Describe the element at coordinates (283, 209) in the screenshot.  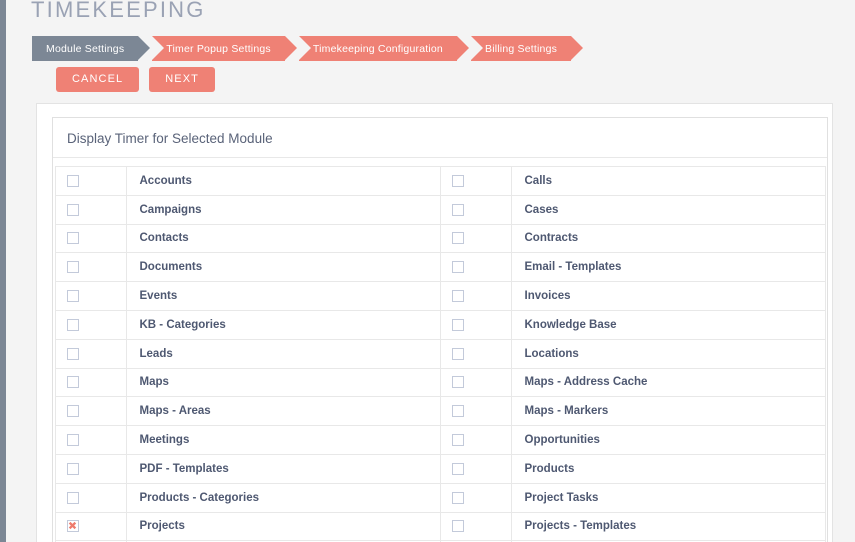
I see `module-name-cell-left: Campaigns` at that location.